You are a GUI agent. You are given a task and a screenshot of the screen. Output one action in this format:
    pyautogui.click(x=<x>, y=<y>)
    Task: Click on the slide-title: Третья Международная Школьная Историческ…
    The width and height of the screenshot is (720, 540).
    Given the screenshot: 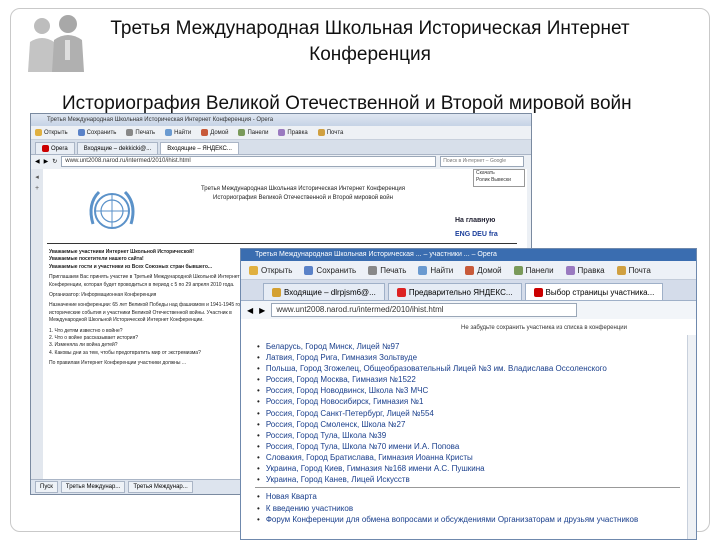 What is the action you would take?
    pyautogui.click(x=370, y=41)
    